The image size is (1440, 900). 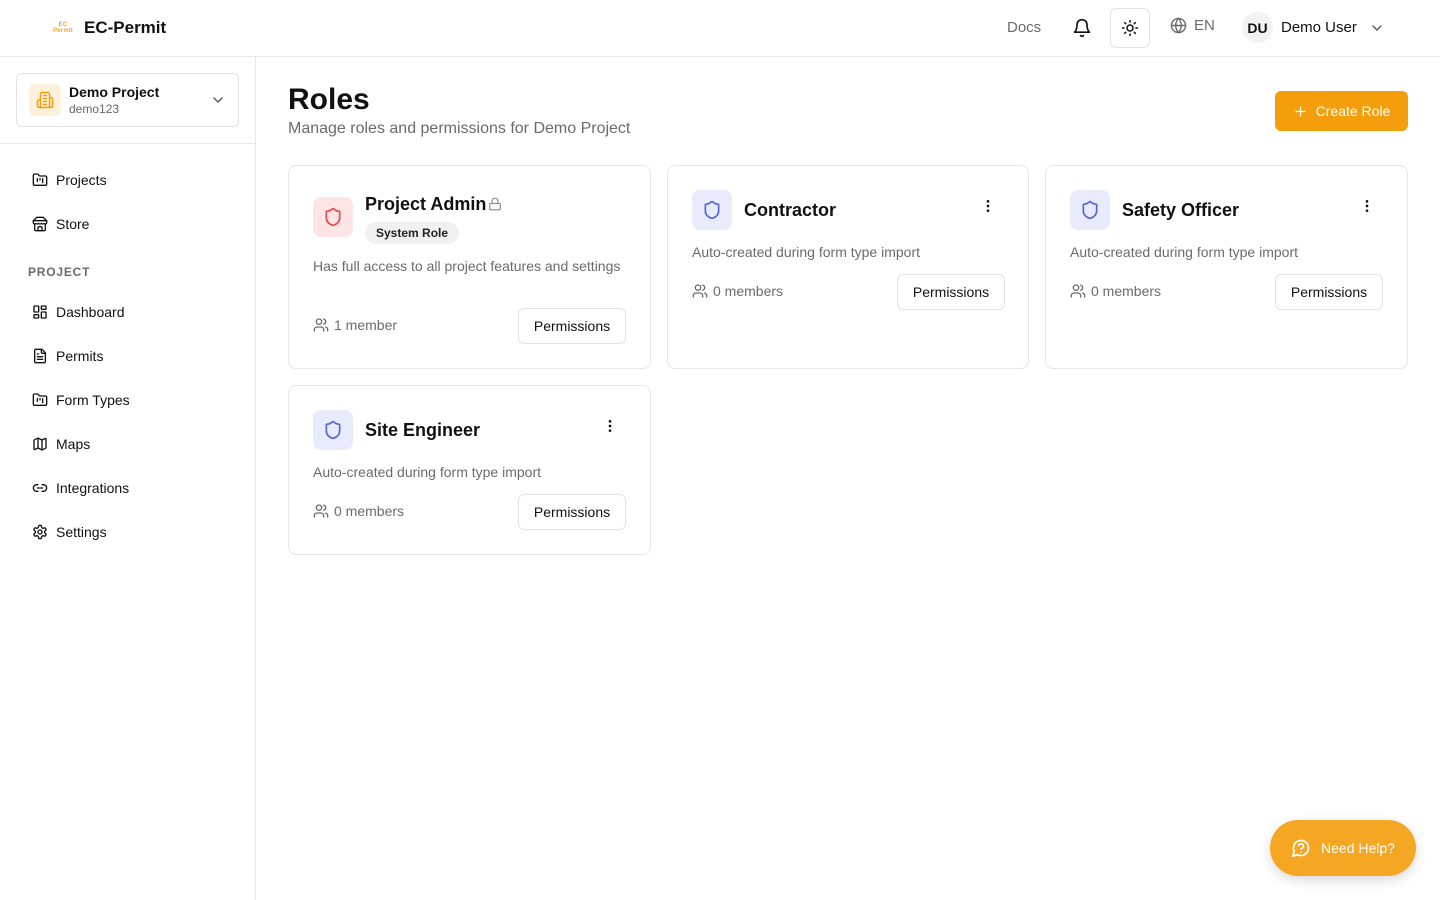 I want to click on sidebar-item-store: Store, so click(x=131, y=224).